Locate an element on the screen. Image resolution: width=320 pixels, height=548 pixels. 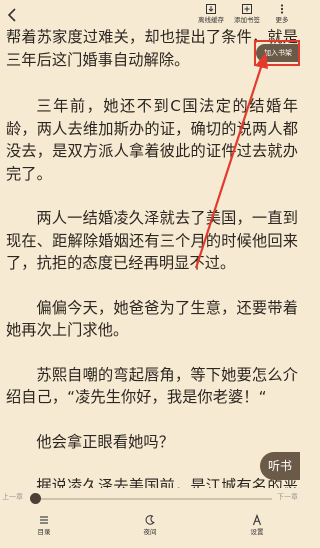
offline-cache-label: 离线缓存 is located at coordinates (211, 20).